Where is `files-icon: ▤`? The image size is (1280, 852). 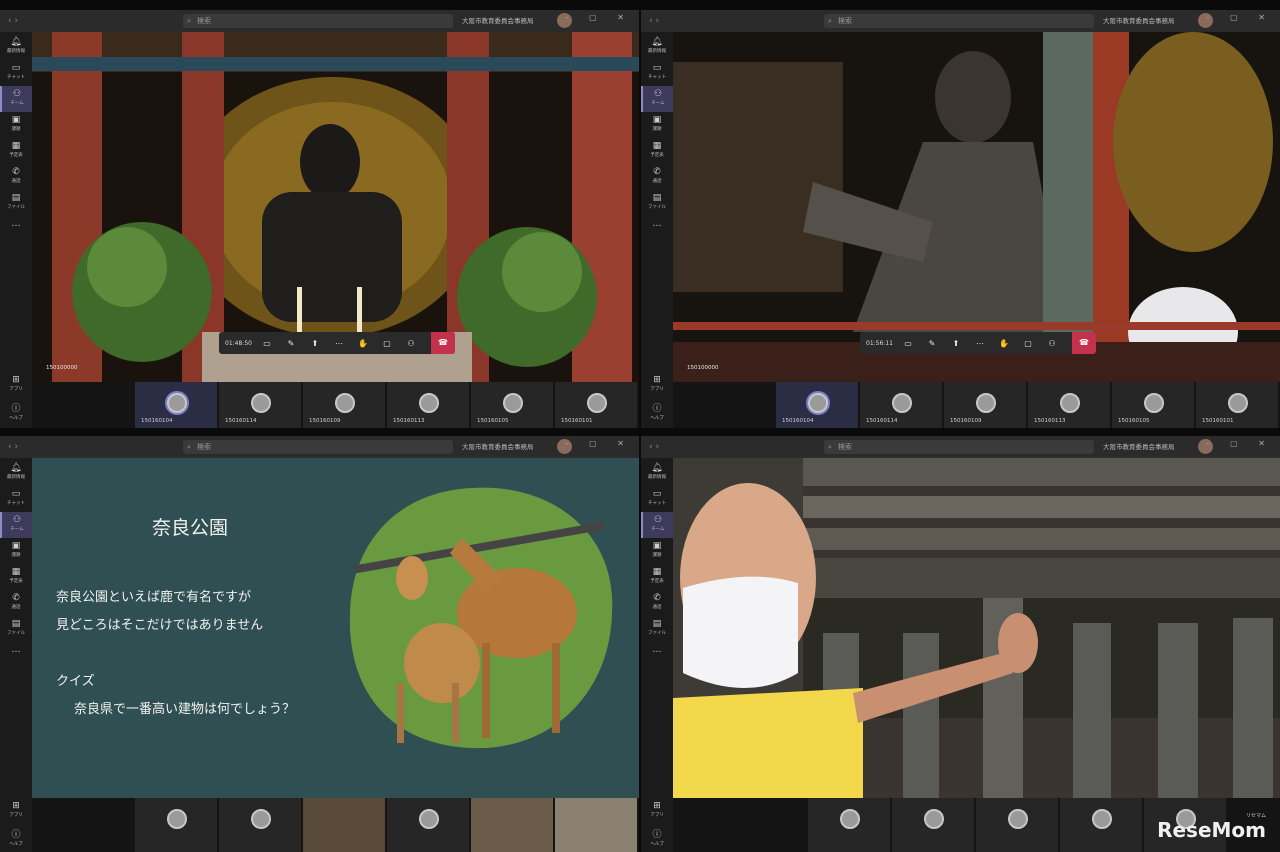
files-icon: ▤ is located at coordinates (16, 198).